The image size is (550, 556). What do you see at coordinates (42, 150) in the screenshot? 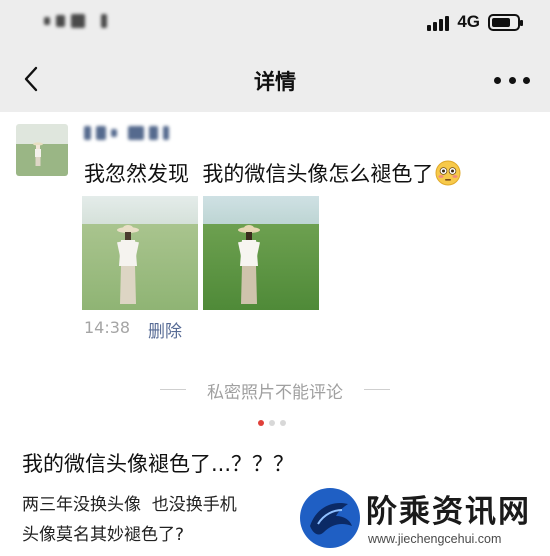
I see `avatar` at bounding box center [42, 150].